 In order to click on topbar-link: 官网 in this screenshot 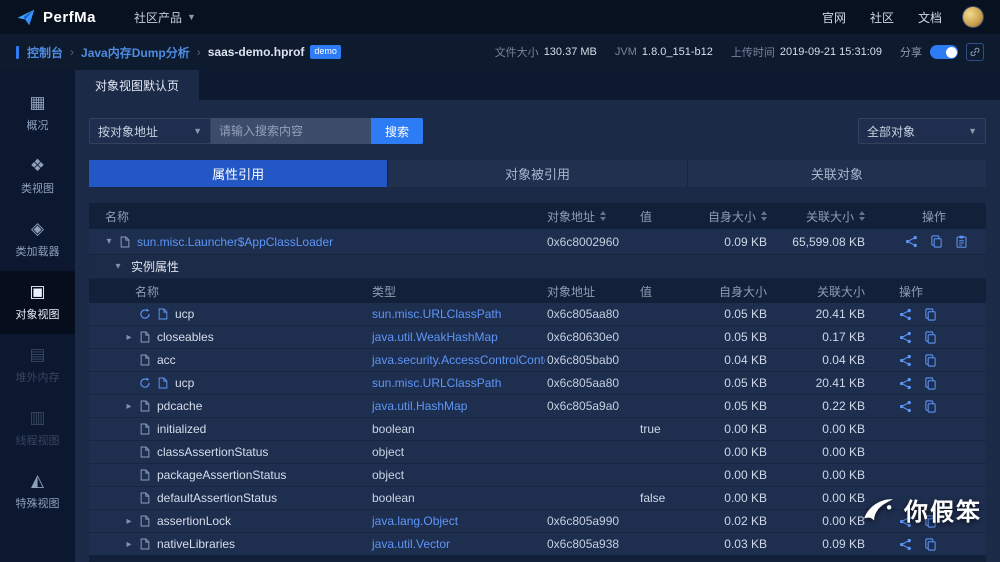, I will do `click(834, 17)`.